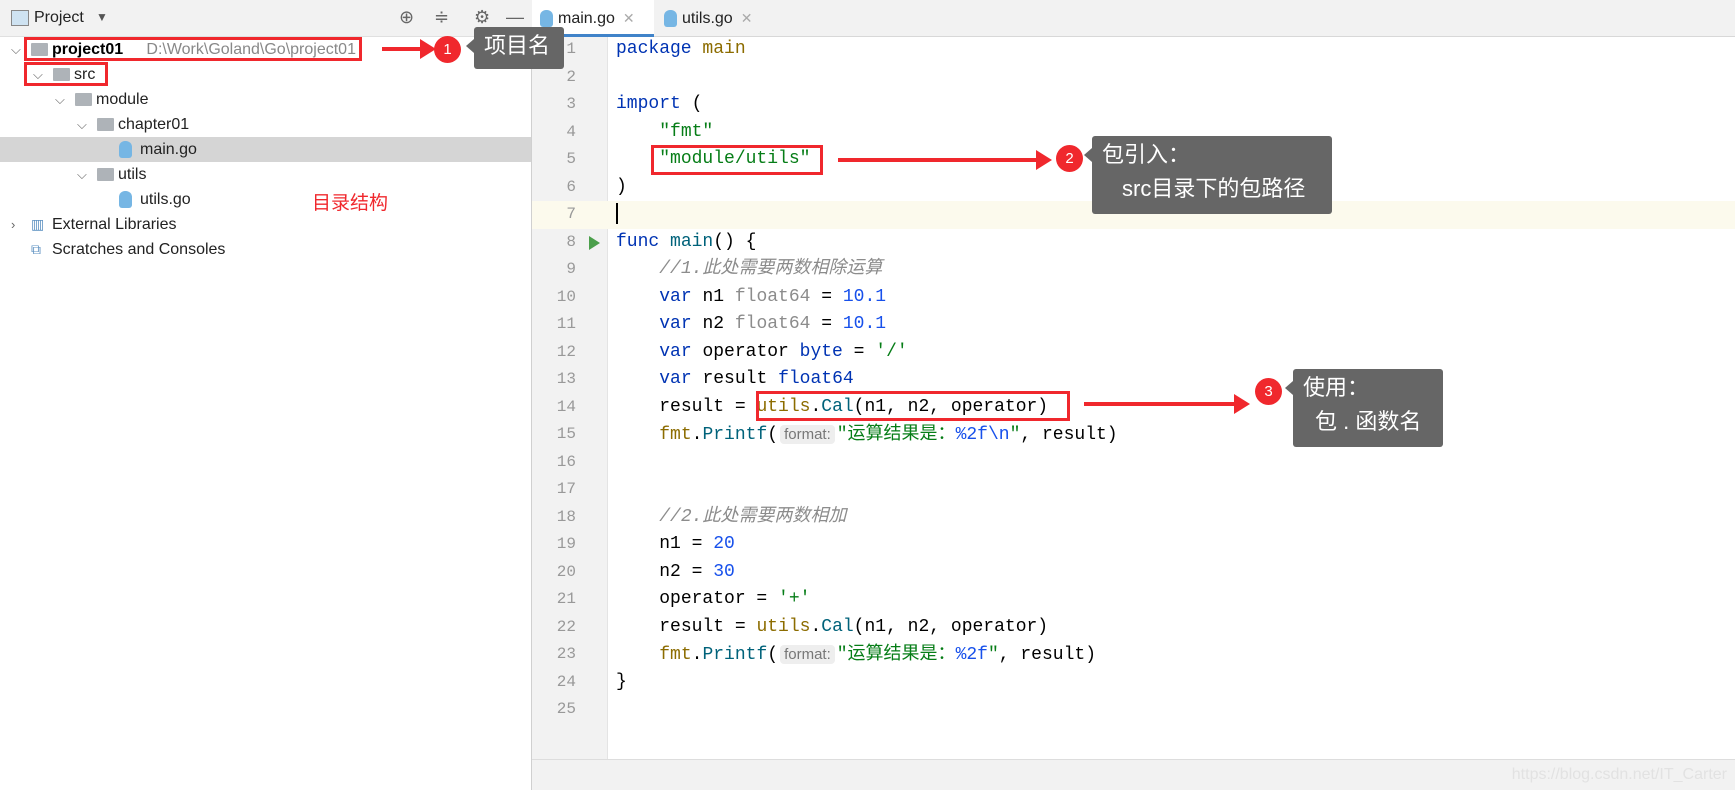 The image size is (1735, 790). What do you see at coordinates (832, 628) in the screenshot?
I see `code-text: result = utils.Cal(n1, n2, operator)` at bounding box center [832, 628].